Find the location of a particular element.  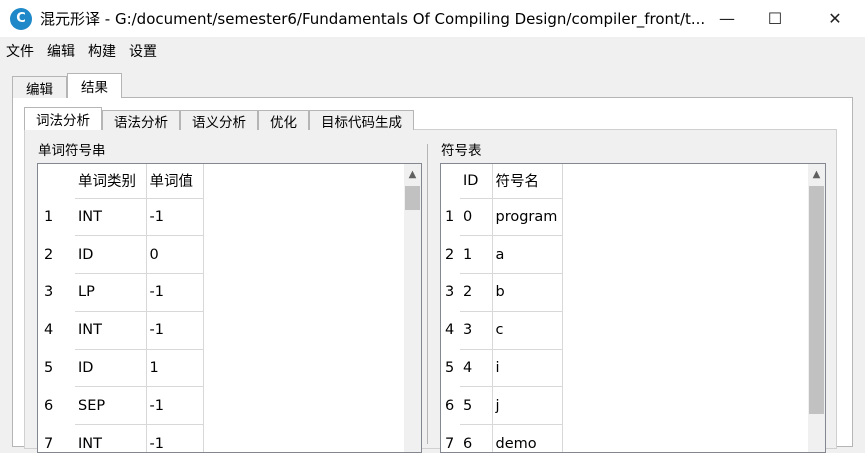

token-value-cell: 1 is located at coordinates (175, 368).